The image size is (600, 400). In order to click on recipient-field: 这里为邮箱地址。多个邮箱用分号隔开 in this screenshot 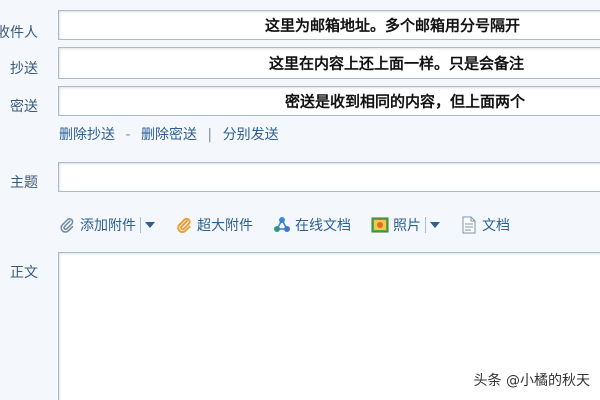, I will do `click(329, 25)`.